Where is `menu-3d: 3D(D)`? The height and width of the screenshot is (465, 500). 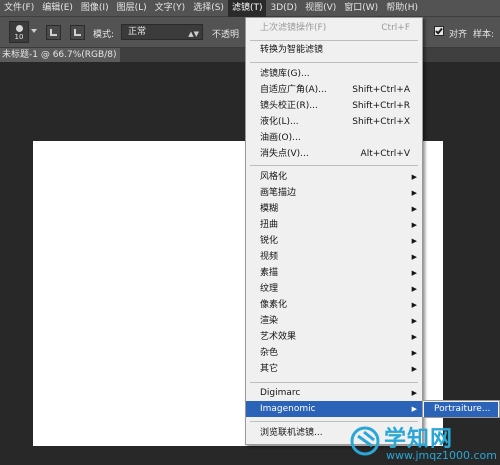
menu-3d: 3D(D) is located at coordinates (283, 8).